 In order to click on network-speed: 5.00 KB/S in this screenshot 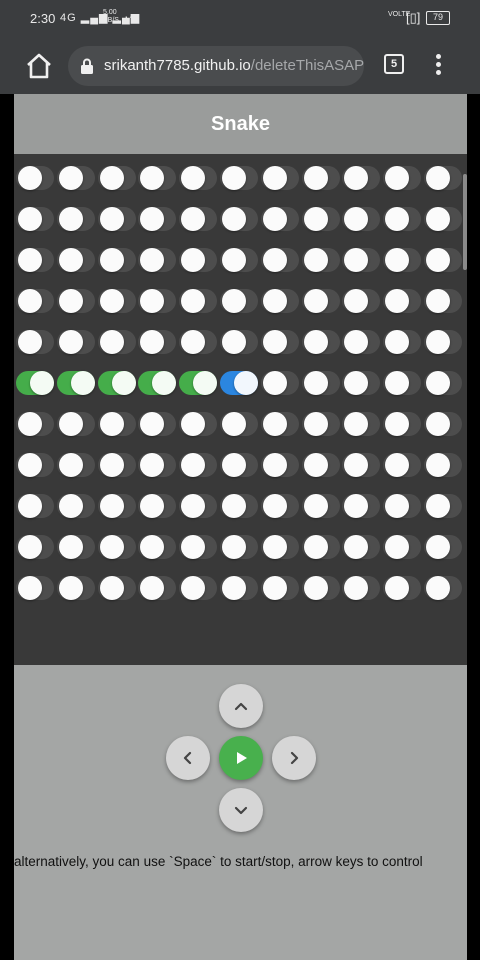, I will do `click(111, 17)`.